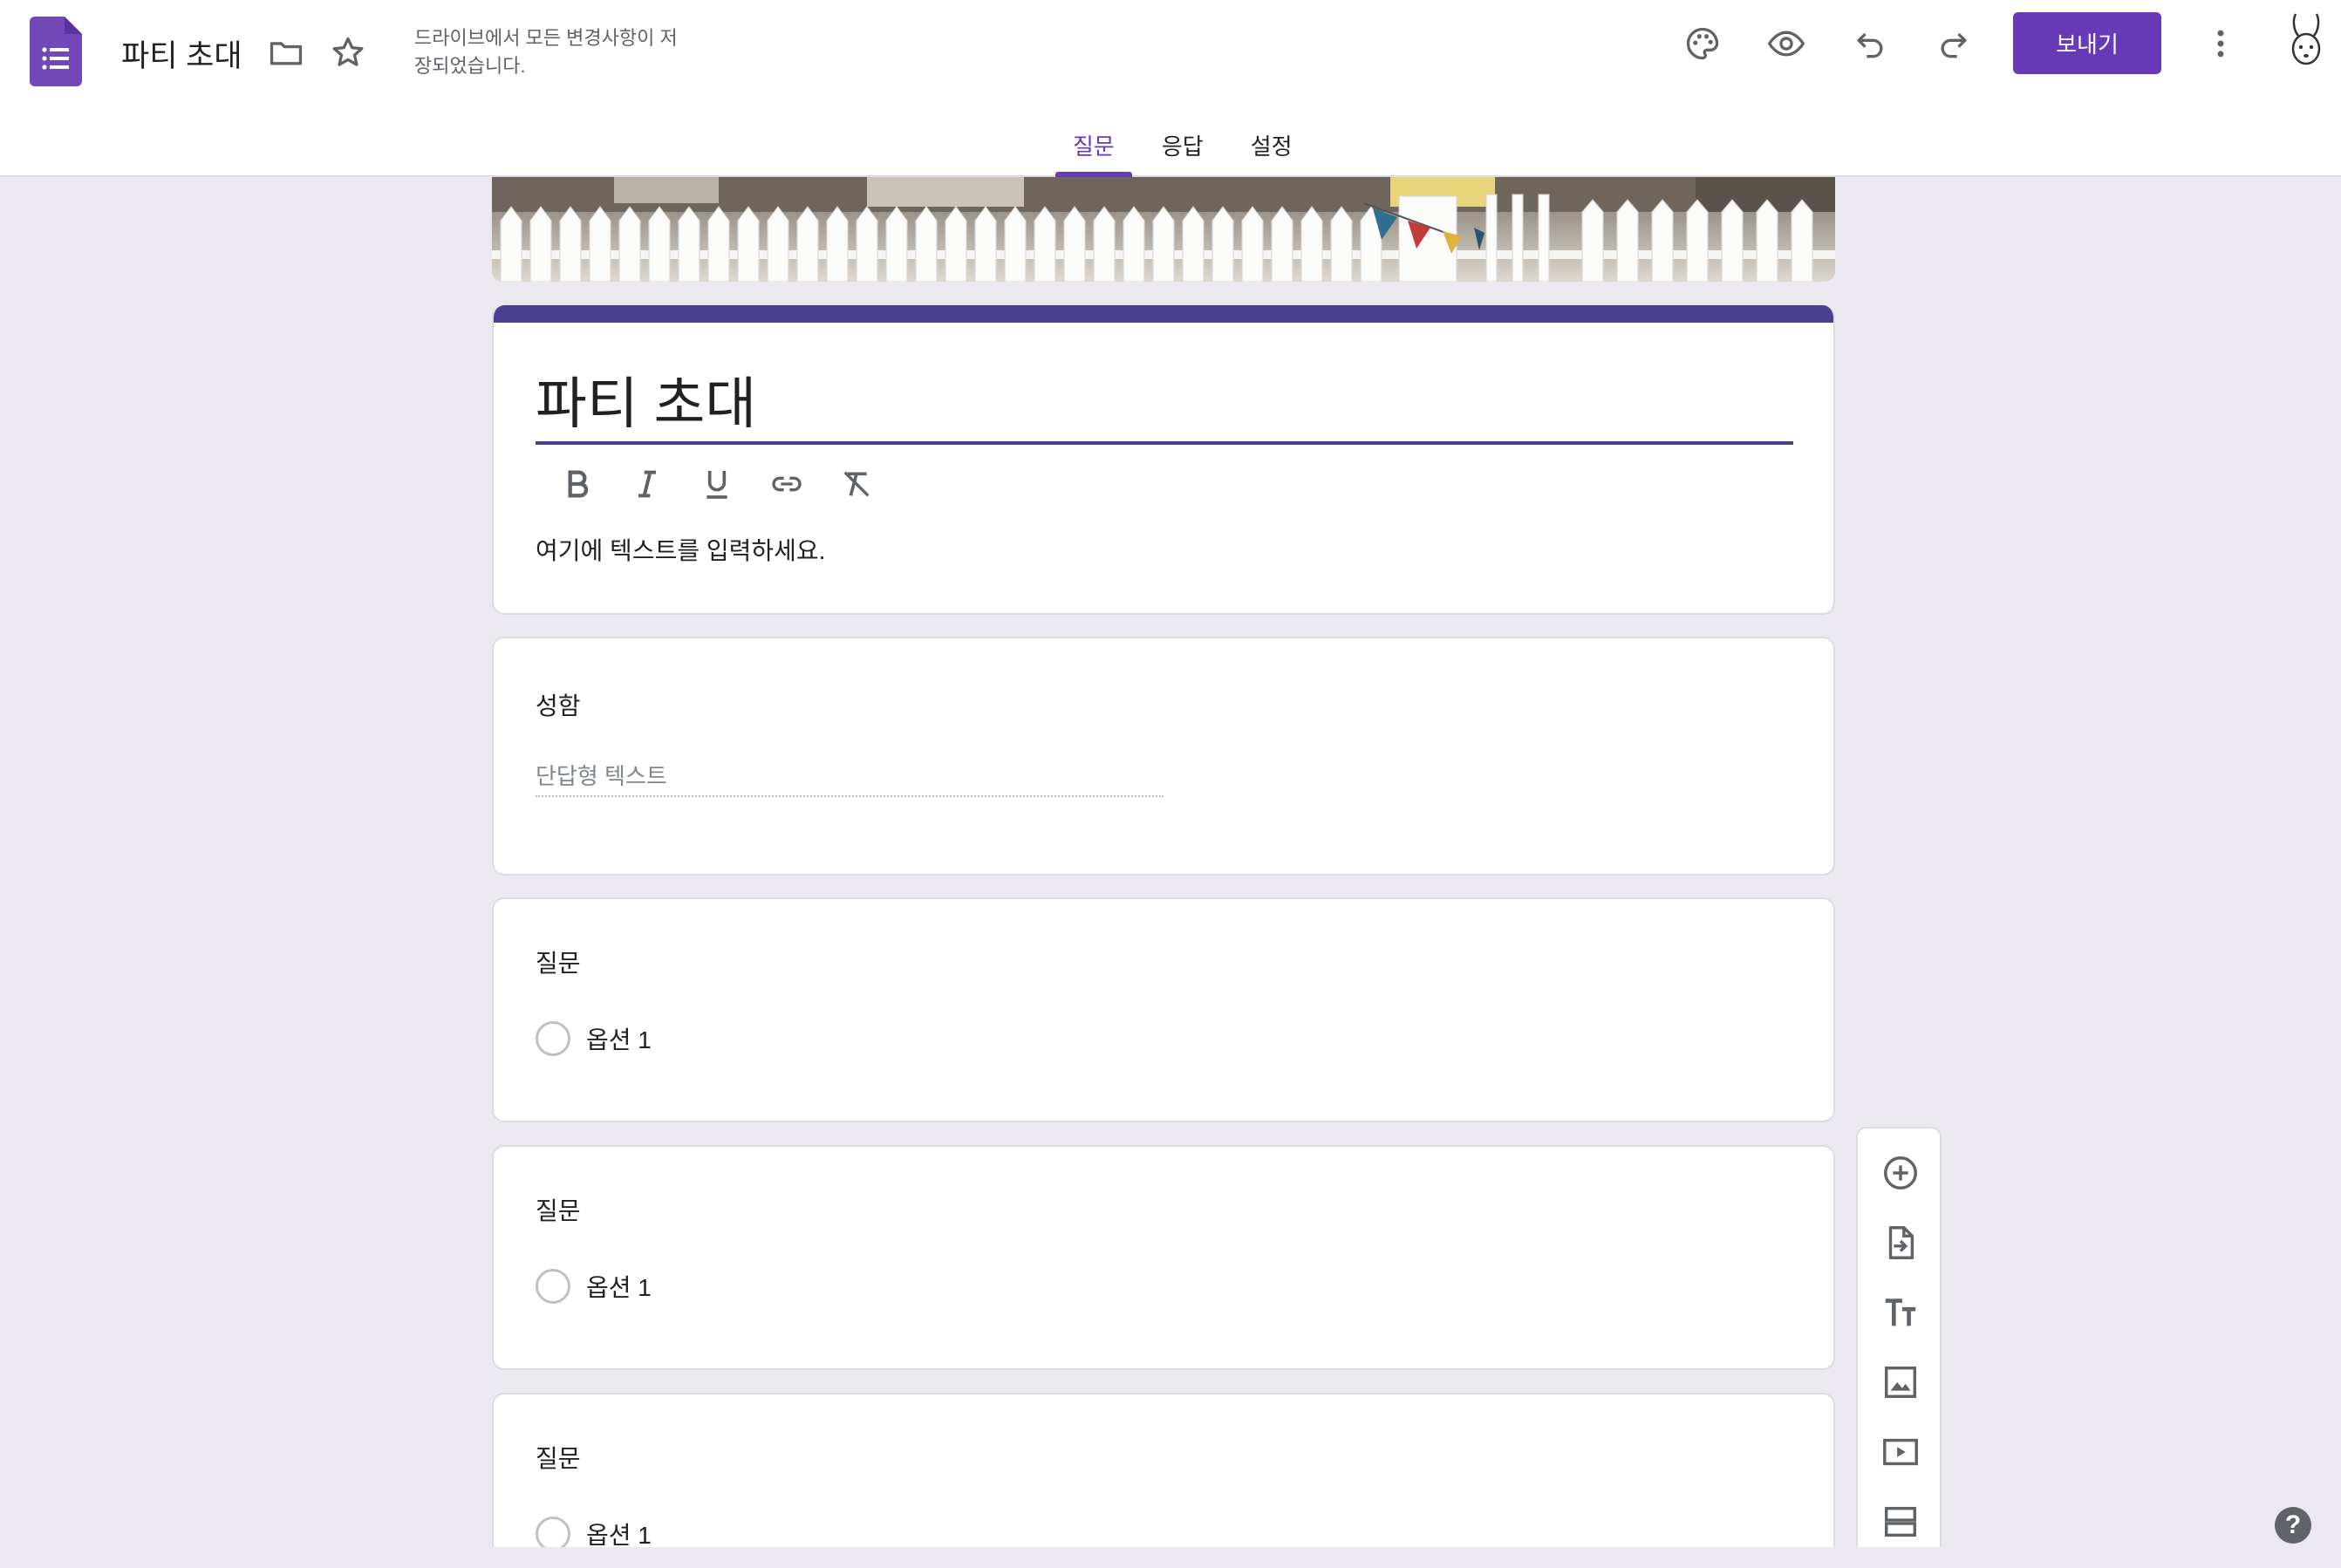  What do you see at coordinates (1900, 1452) in the screenshot?
I see `add-video-icon` at bounding box center [1900, 1452].